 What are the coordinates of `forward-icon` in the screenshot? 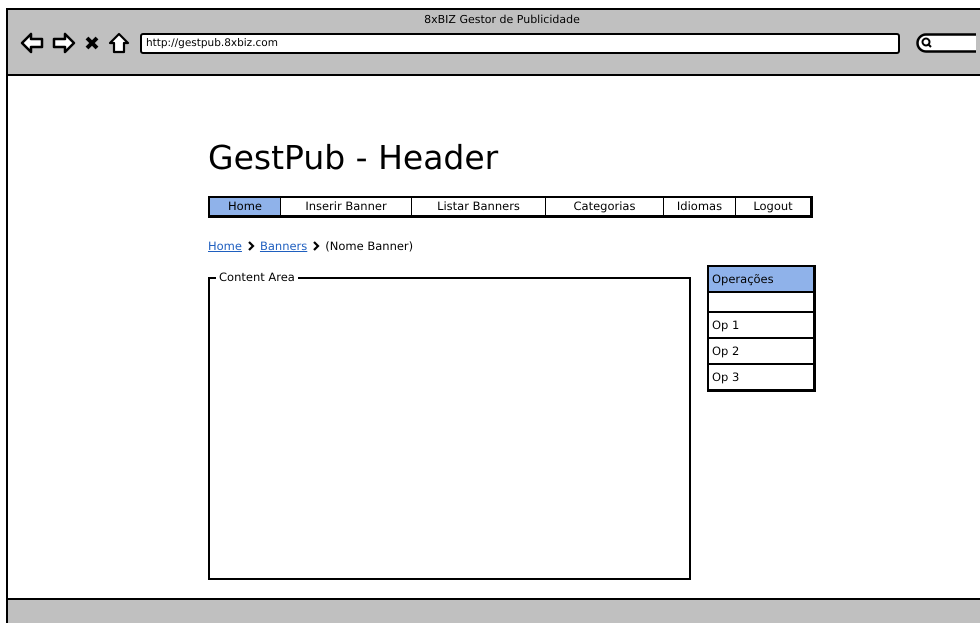 It's located at (64, 43).